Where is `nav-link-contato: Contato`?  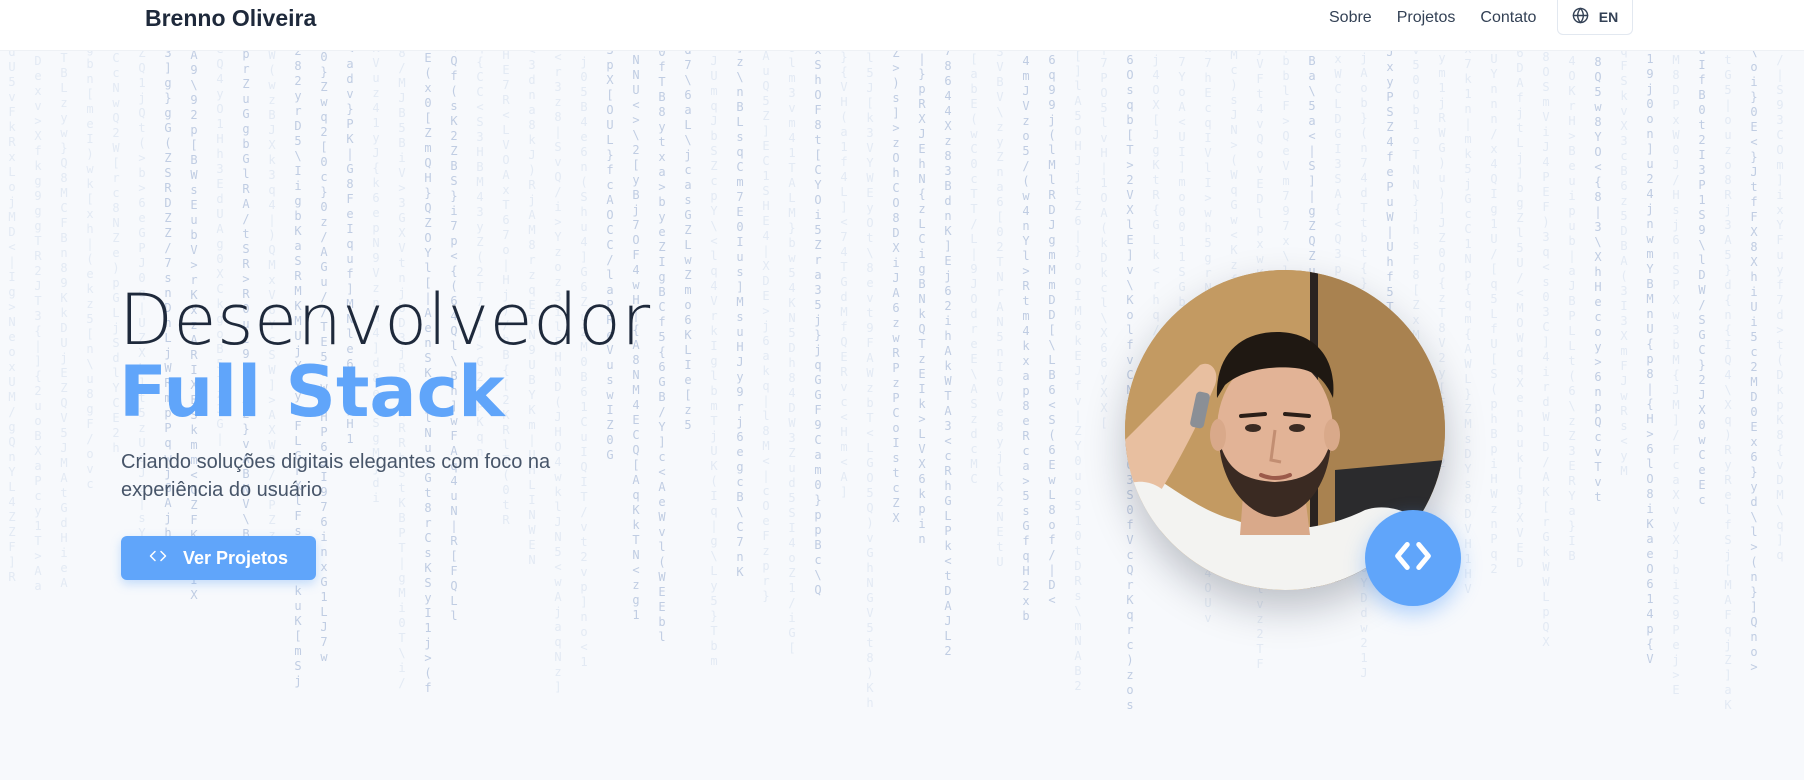
nav-link-contato: Contato is located at coordinates (1508, 18).